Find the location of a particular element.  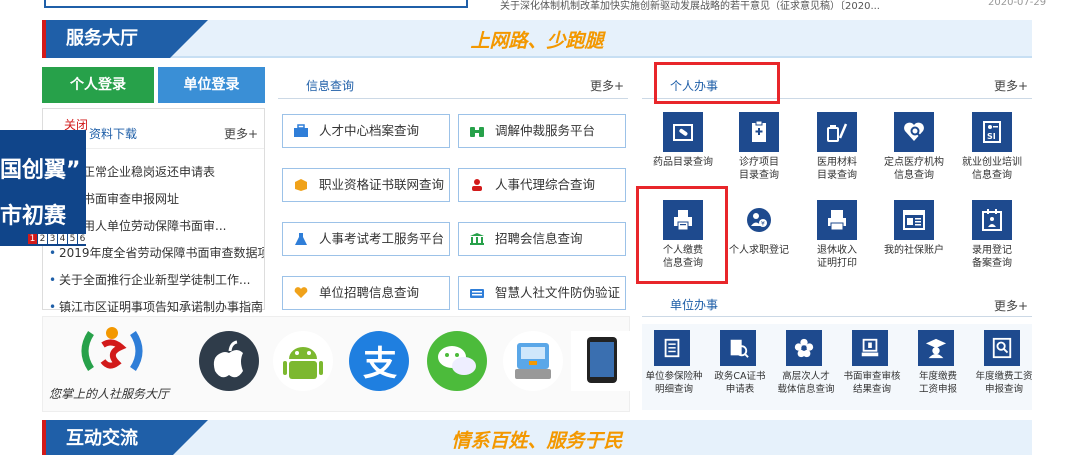

float-ad-page-6: 6 is located at coordinates (82, 239).